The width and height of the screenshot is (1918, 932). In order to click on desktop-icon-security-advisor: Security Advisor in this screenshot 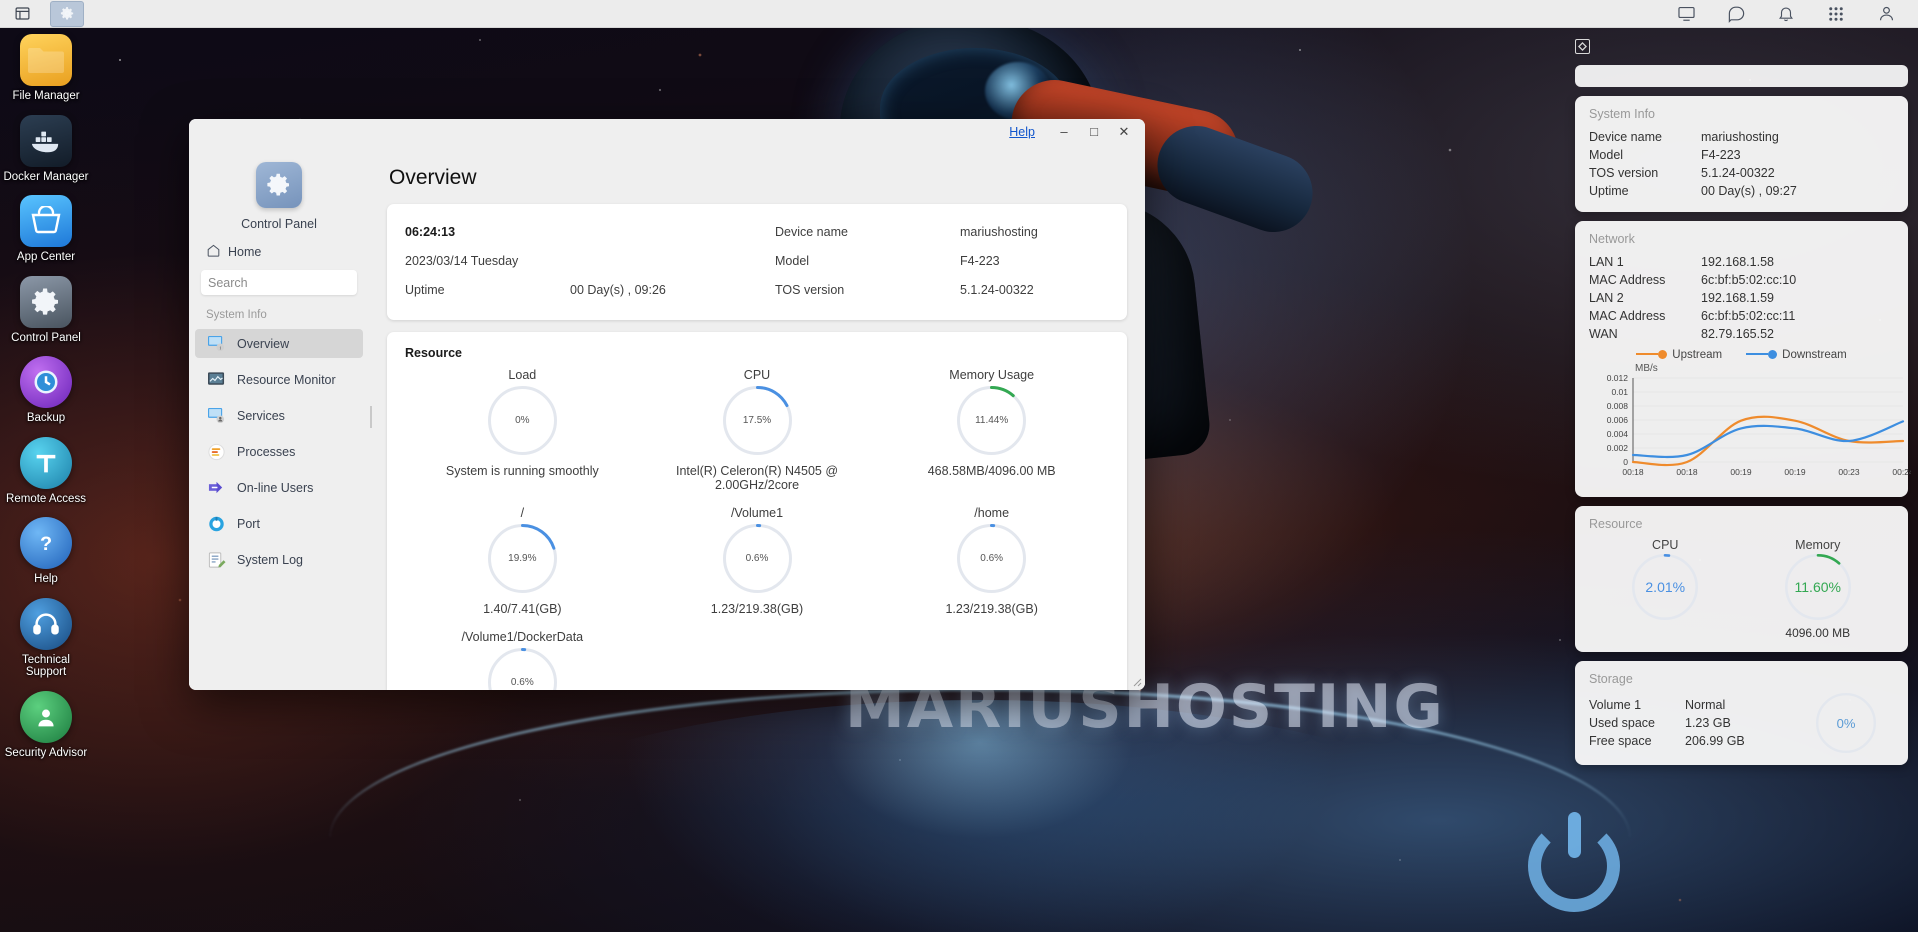, I will do `click(46, 725)`.